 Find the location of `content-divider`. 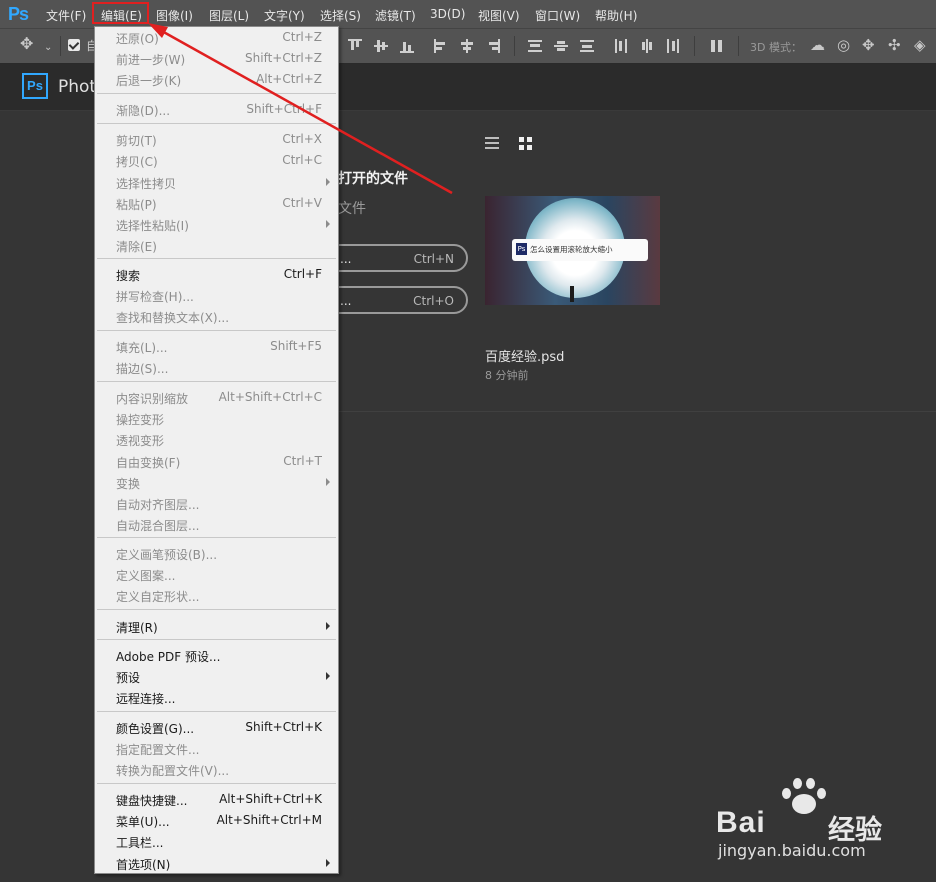

content-divider is located at coordinates (637, 411).